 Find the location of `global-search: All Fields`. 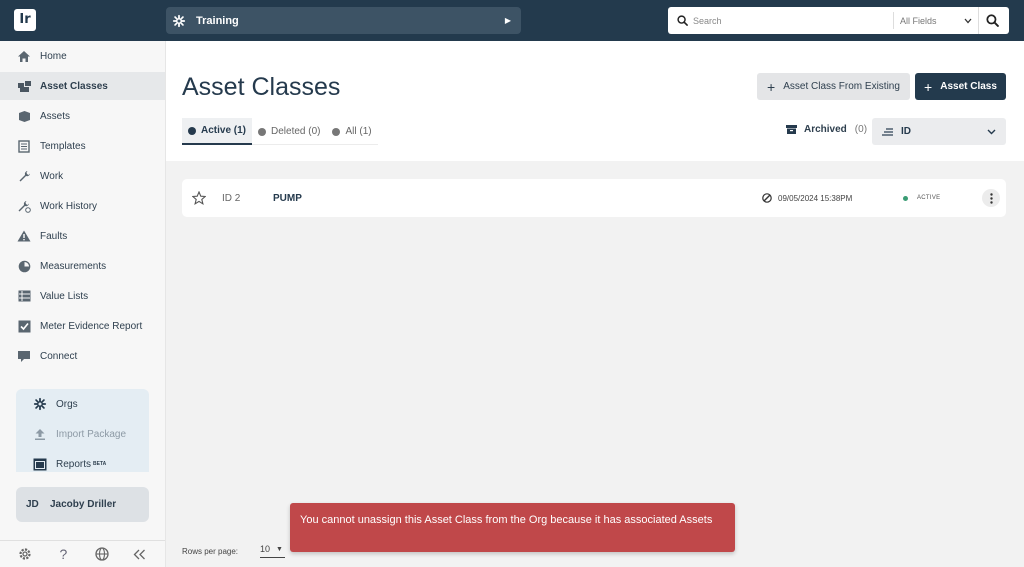

global-search: All Fields is located at coordinates (838, 20).